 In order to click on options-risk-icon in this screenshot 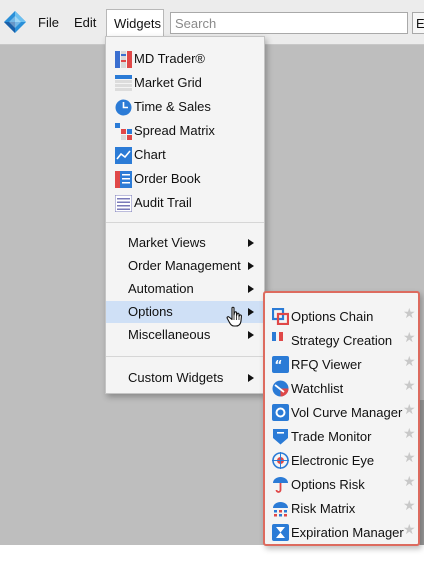, I will do `click(280, 485)`.